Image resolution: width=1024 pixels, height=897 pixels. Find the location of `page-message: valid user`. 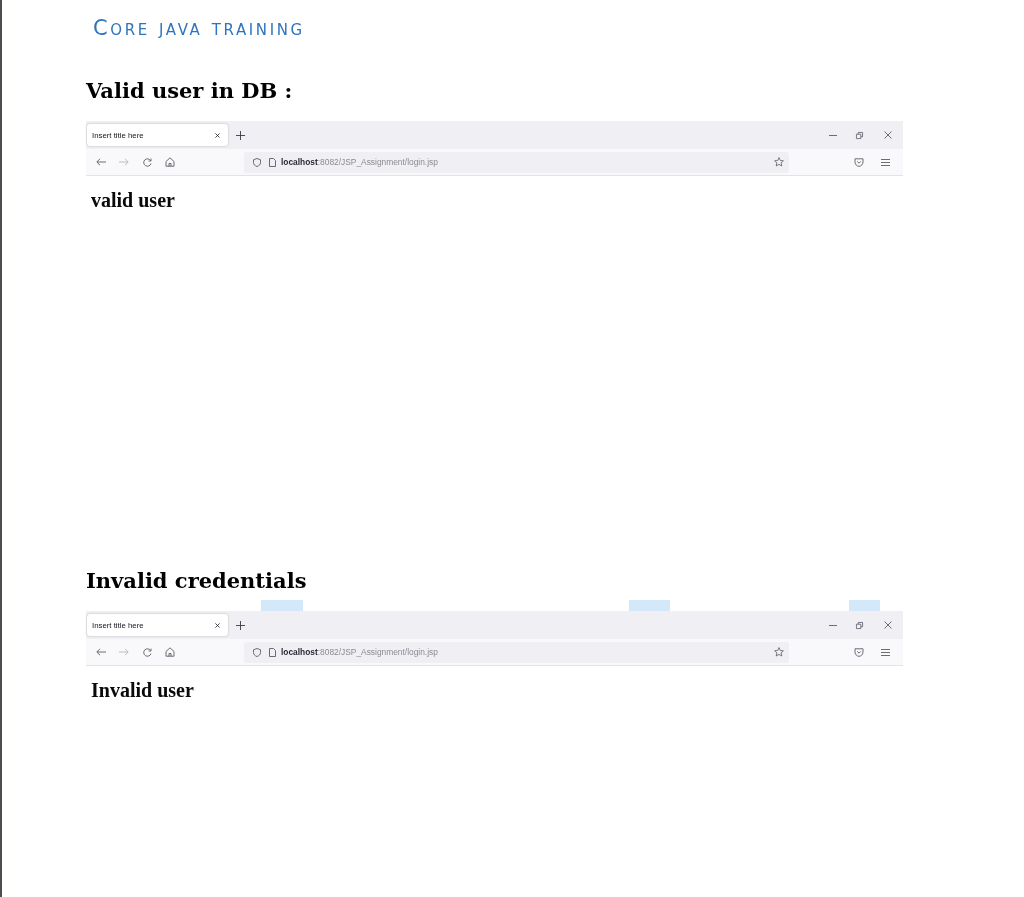

page-message: valid user is located at coordinates (133, 200).